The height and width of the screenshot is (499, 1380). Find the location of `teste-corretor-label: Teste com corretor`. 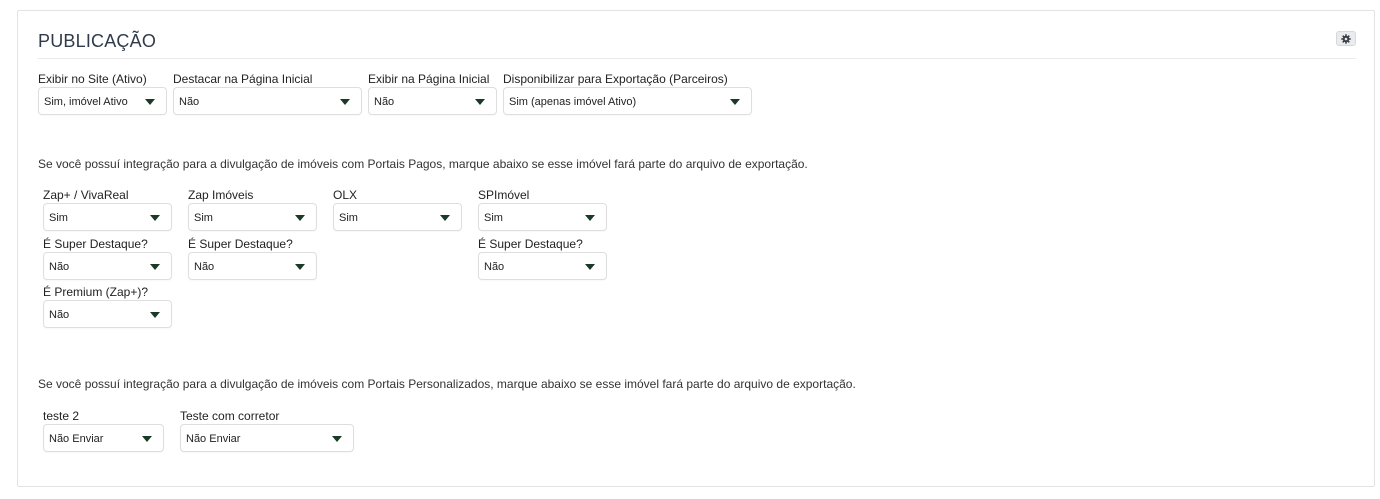

teste-corretor-label: Teste com corretor is located at coordinates (230, 416).